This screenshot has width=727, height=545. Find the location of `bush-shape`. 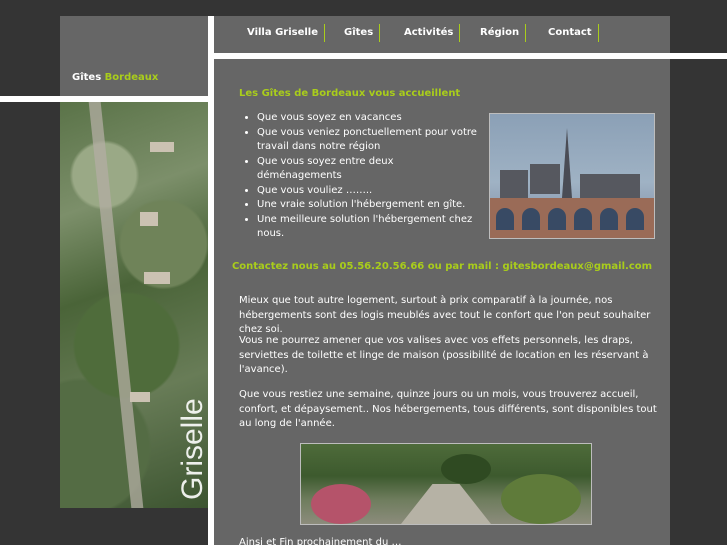

bush-shape is located at coordinates (541, 499).